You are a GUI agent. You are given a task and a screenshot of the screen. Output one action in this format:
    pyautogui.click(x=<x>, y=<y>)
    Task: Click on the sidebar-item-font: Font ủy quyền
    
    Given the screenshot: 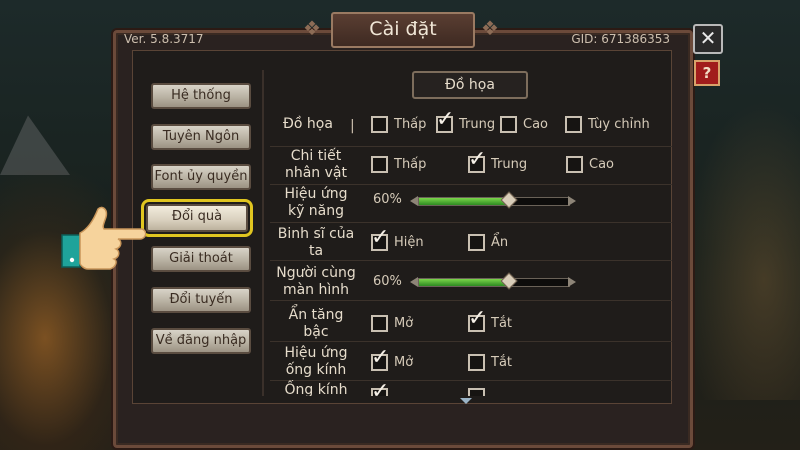 What is the action you would take?
    pyautogui.click(x=201, y=177)
    